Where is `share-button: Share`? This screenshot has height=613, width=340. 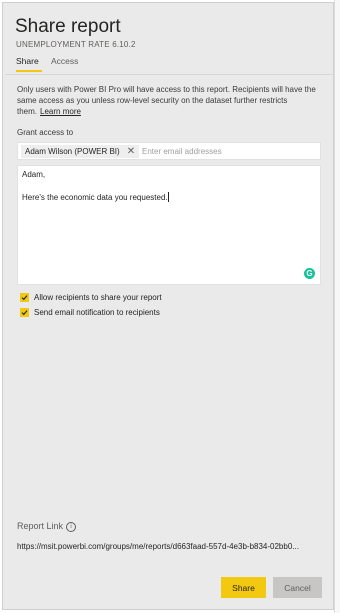
share-button: Share is located at coordinates (243, 587).